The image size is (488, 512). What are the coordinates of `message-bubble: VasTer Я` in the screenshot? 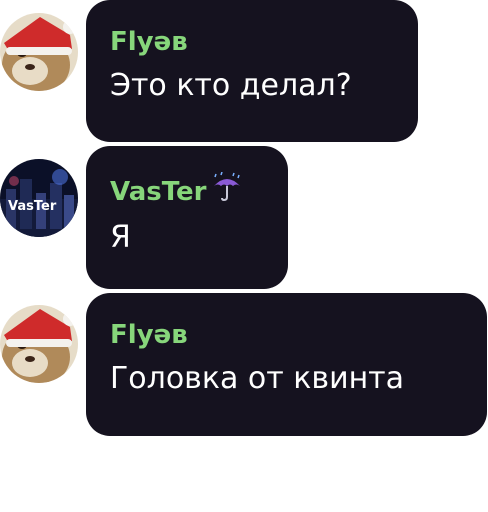 It's located at (187, 217).